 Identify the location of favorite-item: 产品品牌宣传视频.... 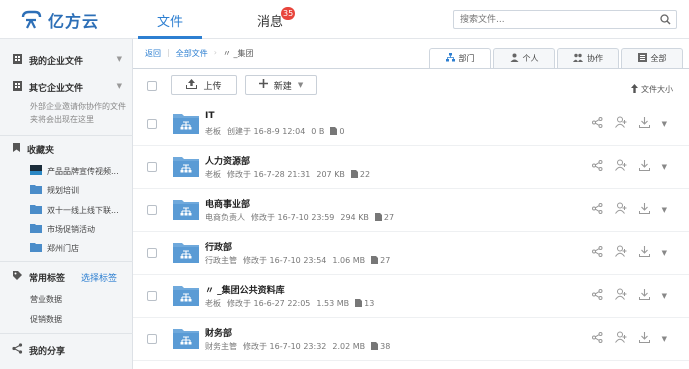
(74, 171).